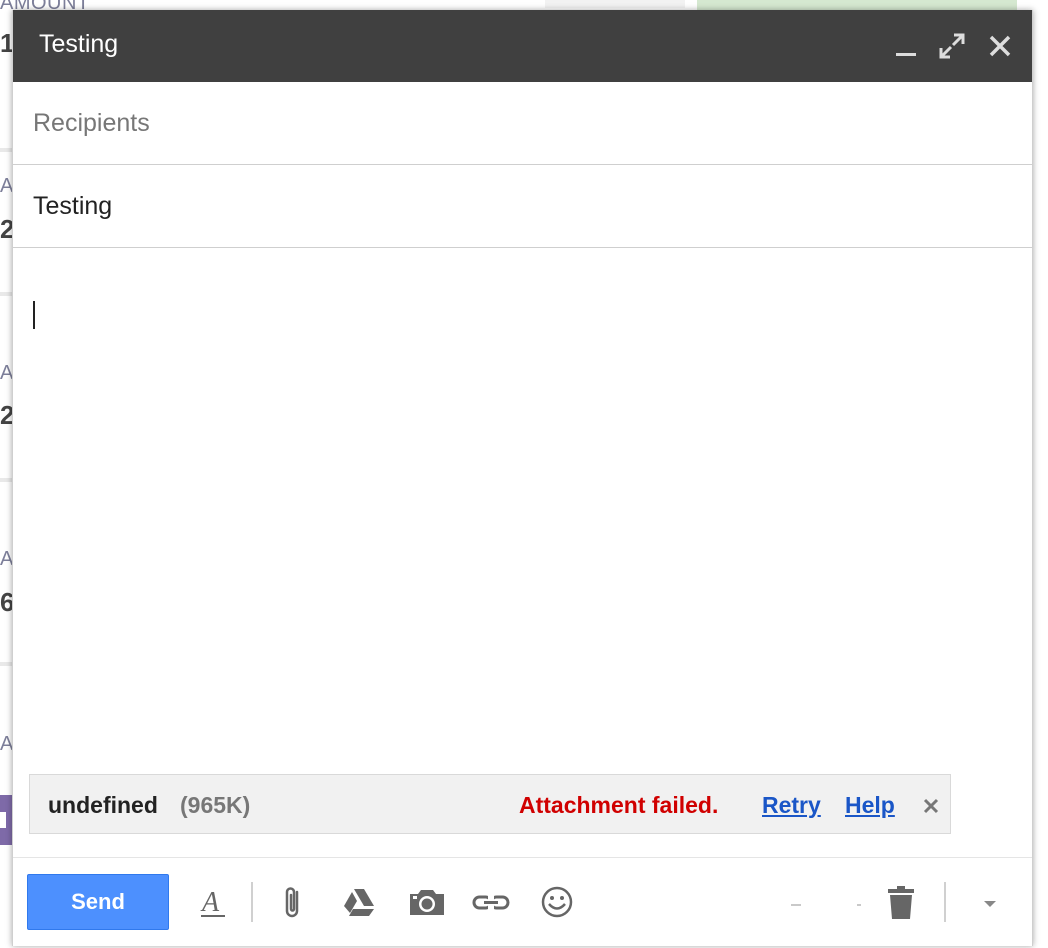 This screenshot has width=1048, height=948. Describe the element at coordinates (98, 902) in the screenshot. I see `send-button: Send` at that location.